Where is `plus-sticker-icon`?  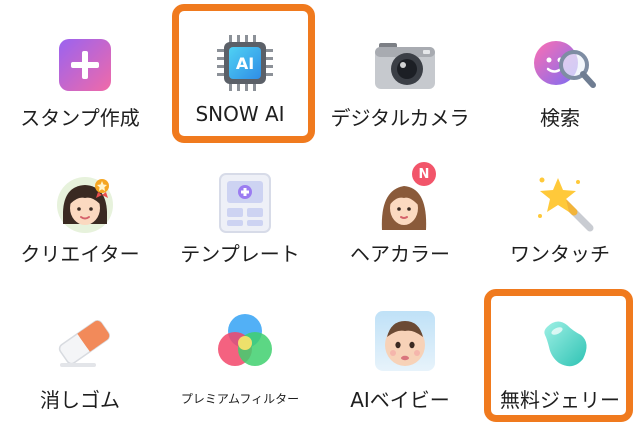
plus-sticker-icon is located at coordinates (85, 65).